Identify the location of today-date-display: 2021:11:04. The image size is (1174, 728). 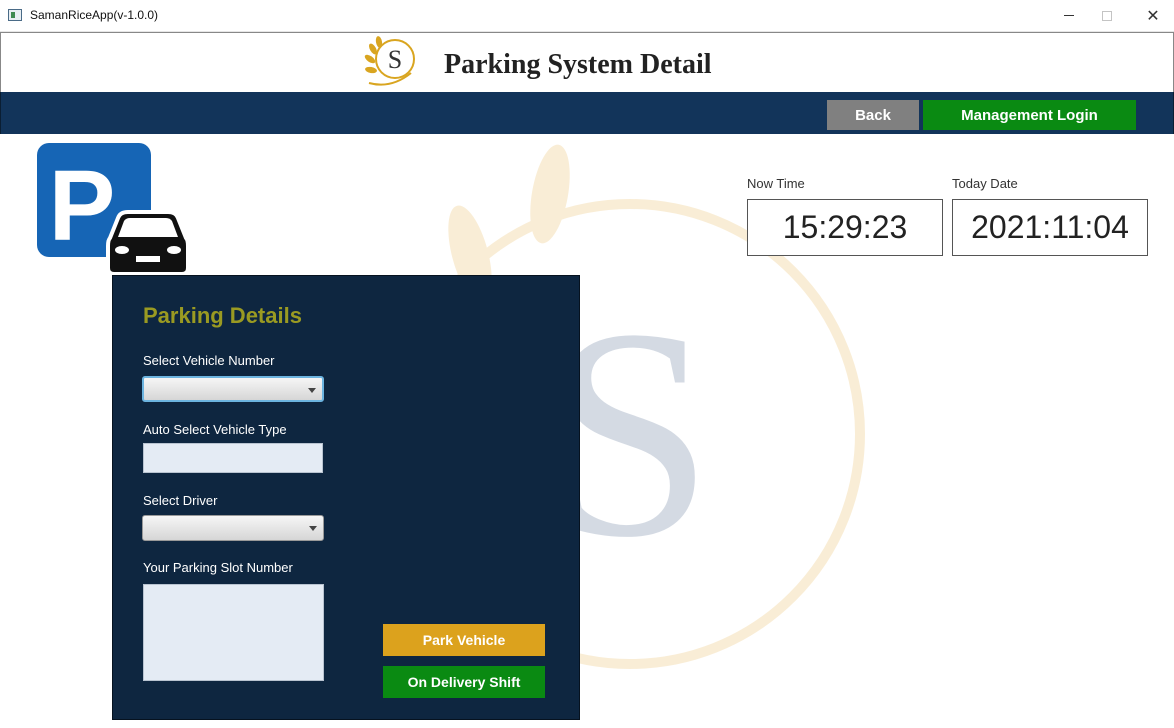
(1050, 227).